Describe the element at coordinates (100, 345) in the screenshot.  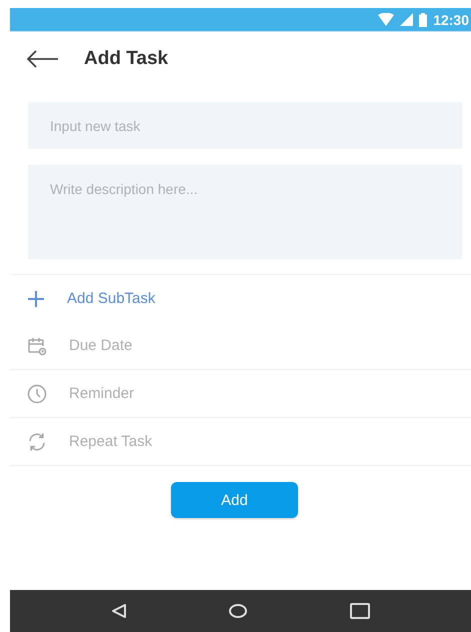
I see `option-label: Due Date` at that location.